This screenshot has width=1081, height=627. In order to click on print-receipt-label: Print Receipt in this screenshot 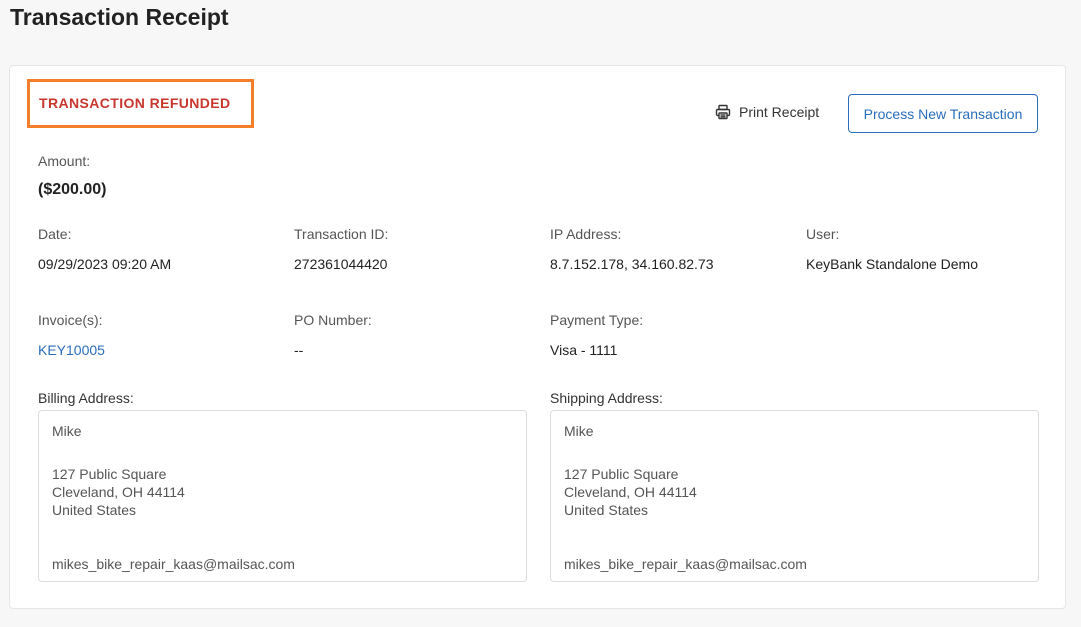, I will do `click(779, 112)`.